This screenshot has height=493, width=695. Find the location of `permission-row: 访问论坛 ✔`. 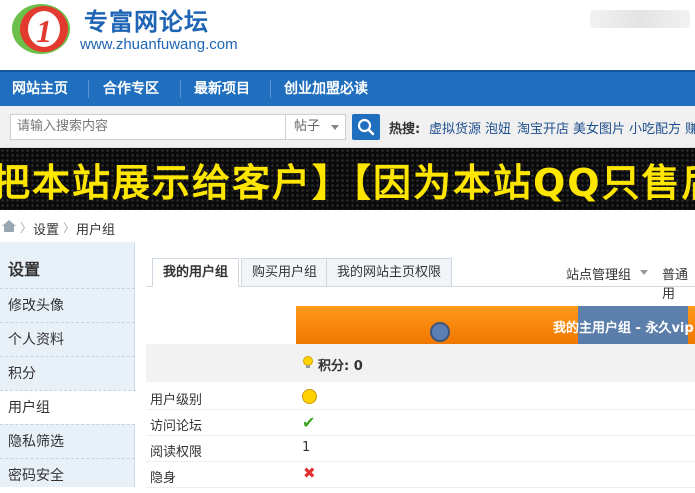

permission-row: 访问论坛 ✔ is located at coordinates (420, 423).